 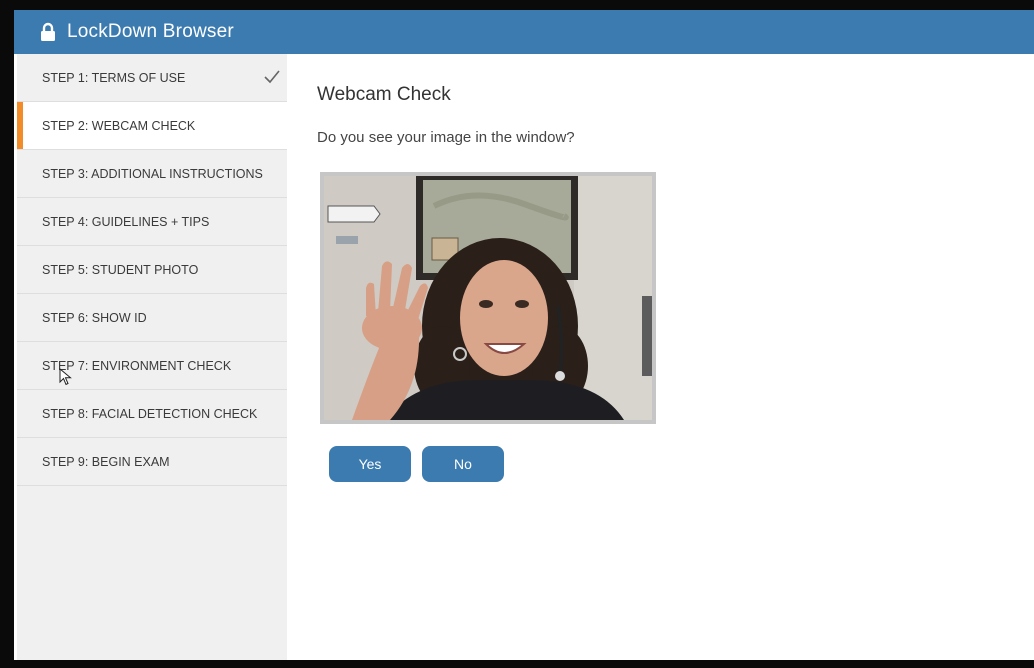 What do you see at coordinates (114, 77) in the screenshot?
I see `step-label: STEP 1: TERMS OF USE` at bounding box center [114, 77].